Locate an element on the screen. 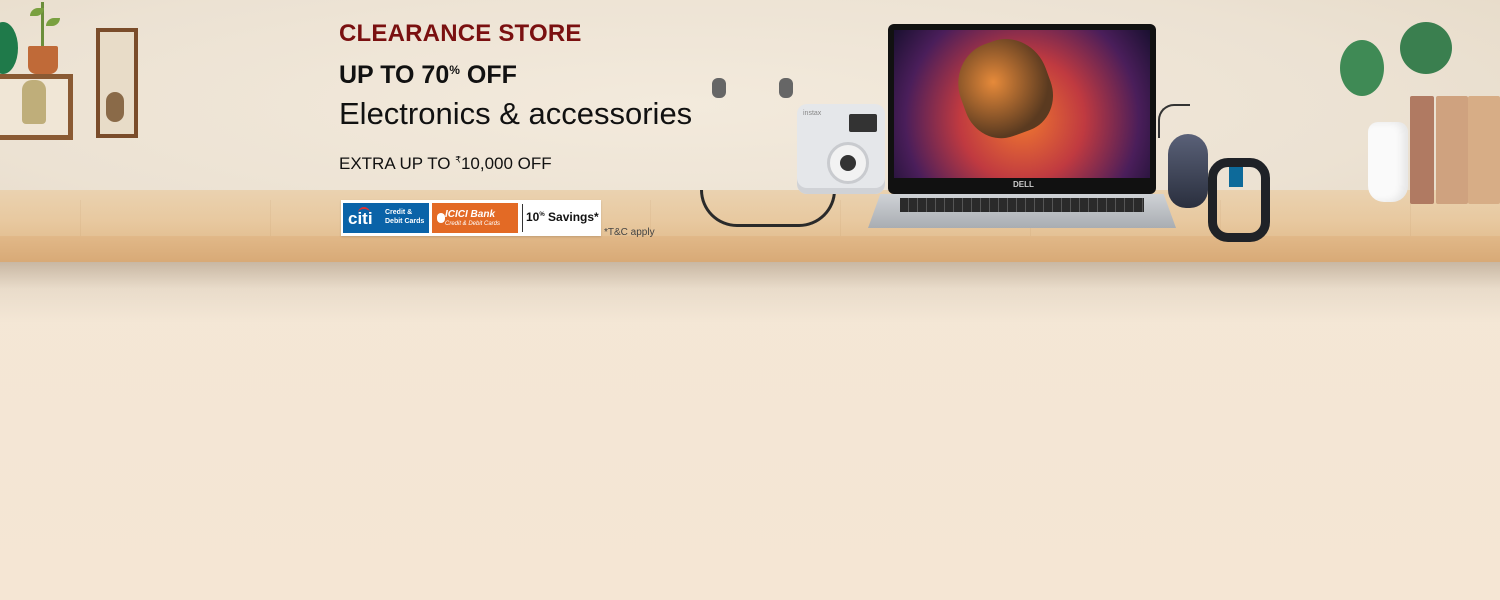  camera-icon: instax is located at coordinates (841, 149).